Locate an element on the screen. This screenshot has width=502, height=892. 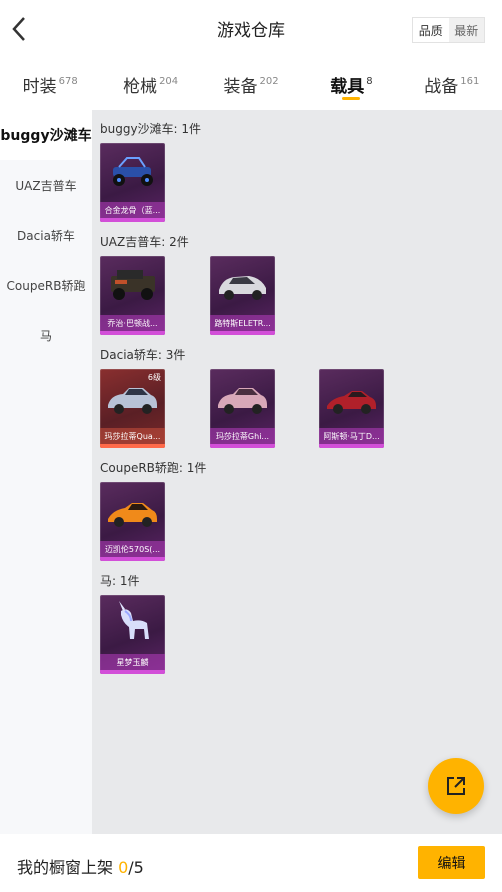
tab-equipment: 装备 202 is located at coordinates (251, 84).